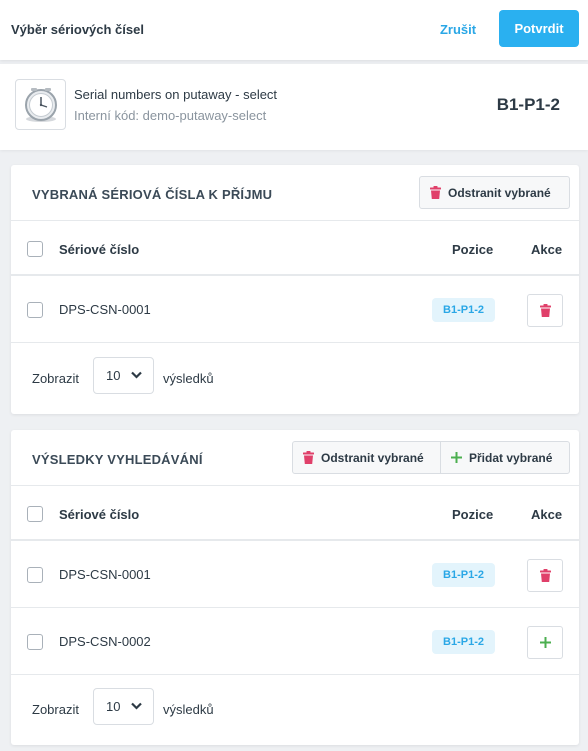 The width and height of the screenshot is (588, 751). Describe the element at coordinates (176, 94) in the screenshot. I see `product-name: Serial numbers on putaway - select` at that location.